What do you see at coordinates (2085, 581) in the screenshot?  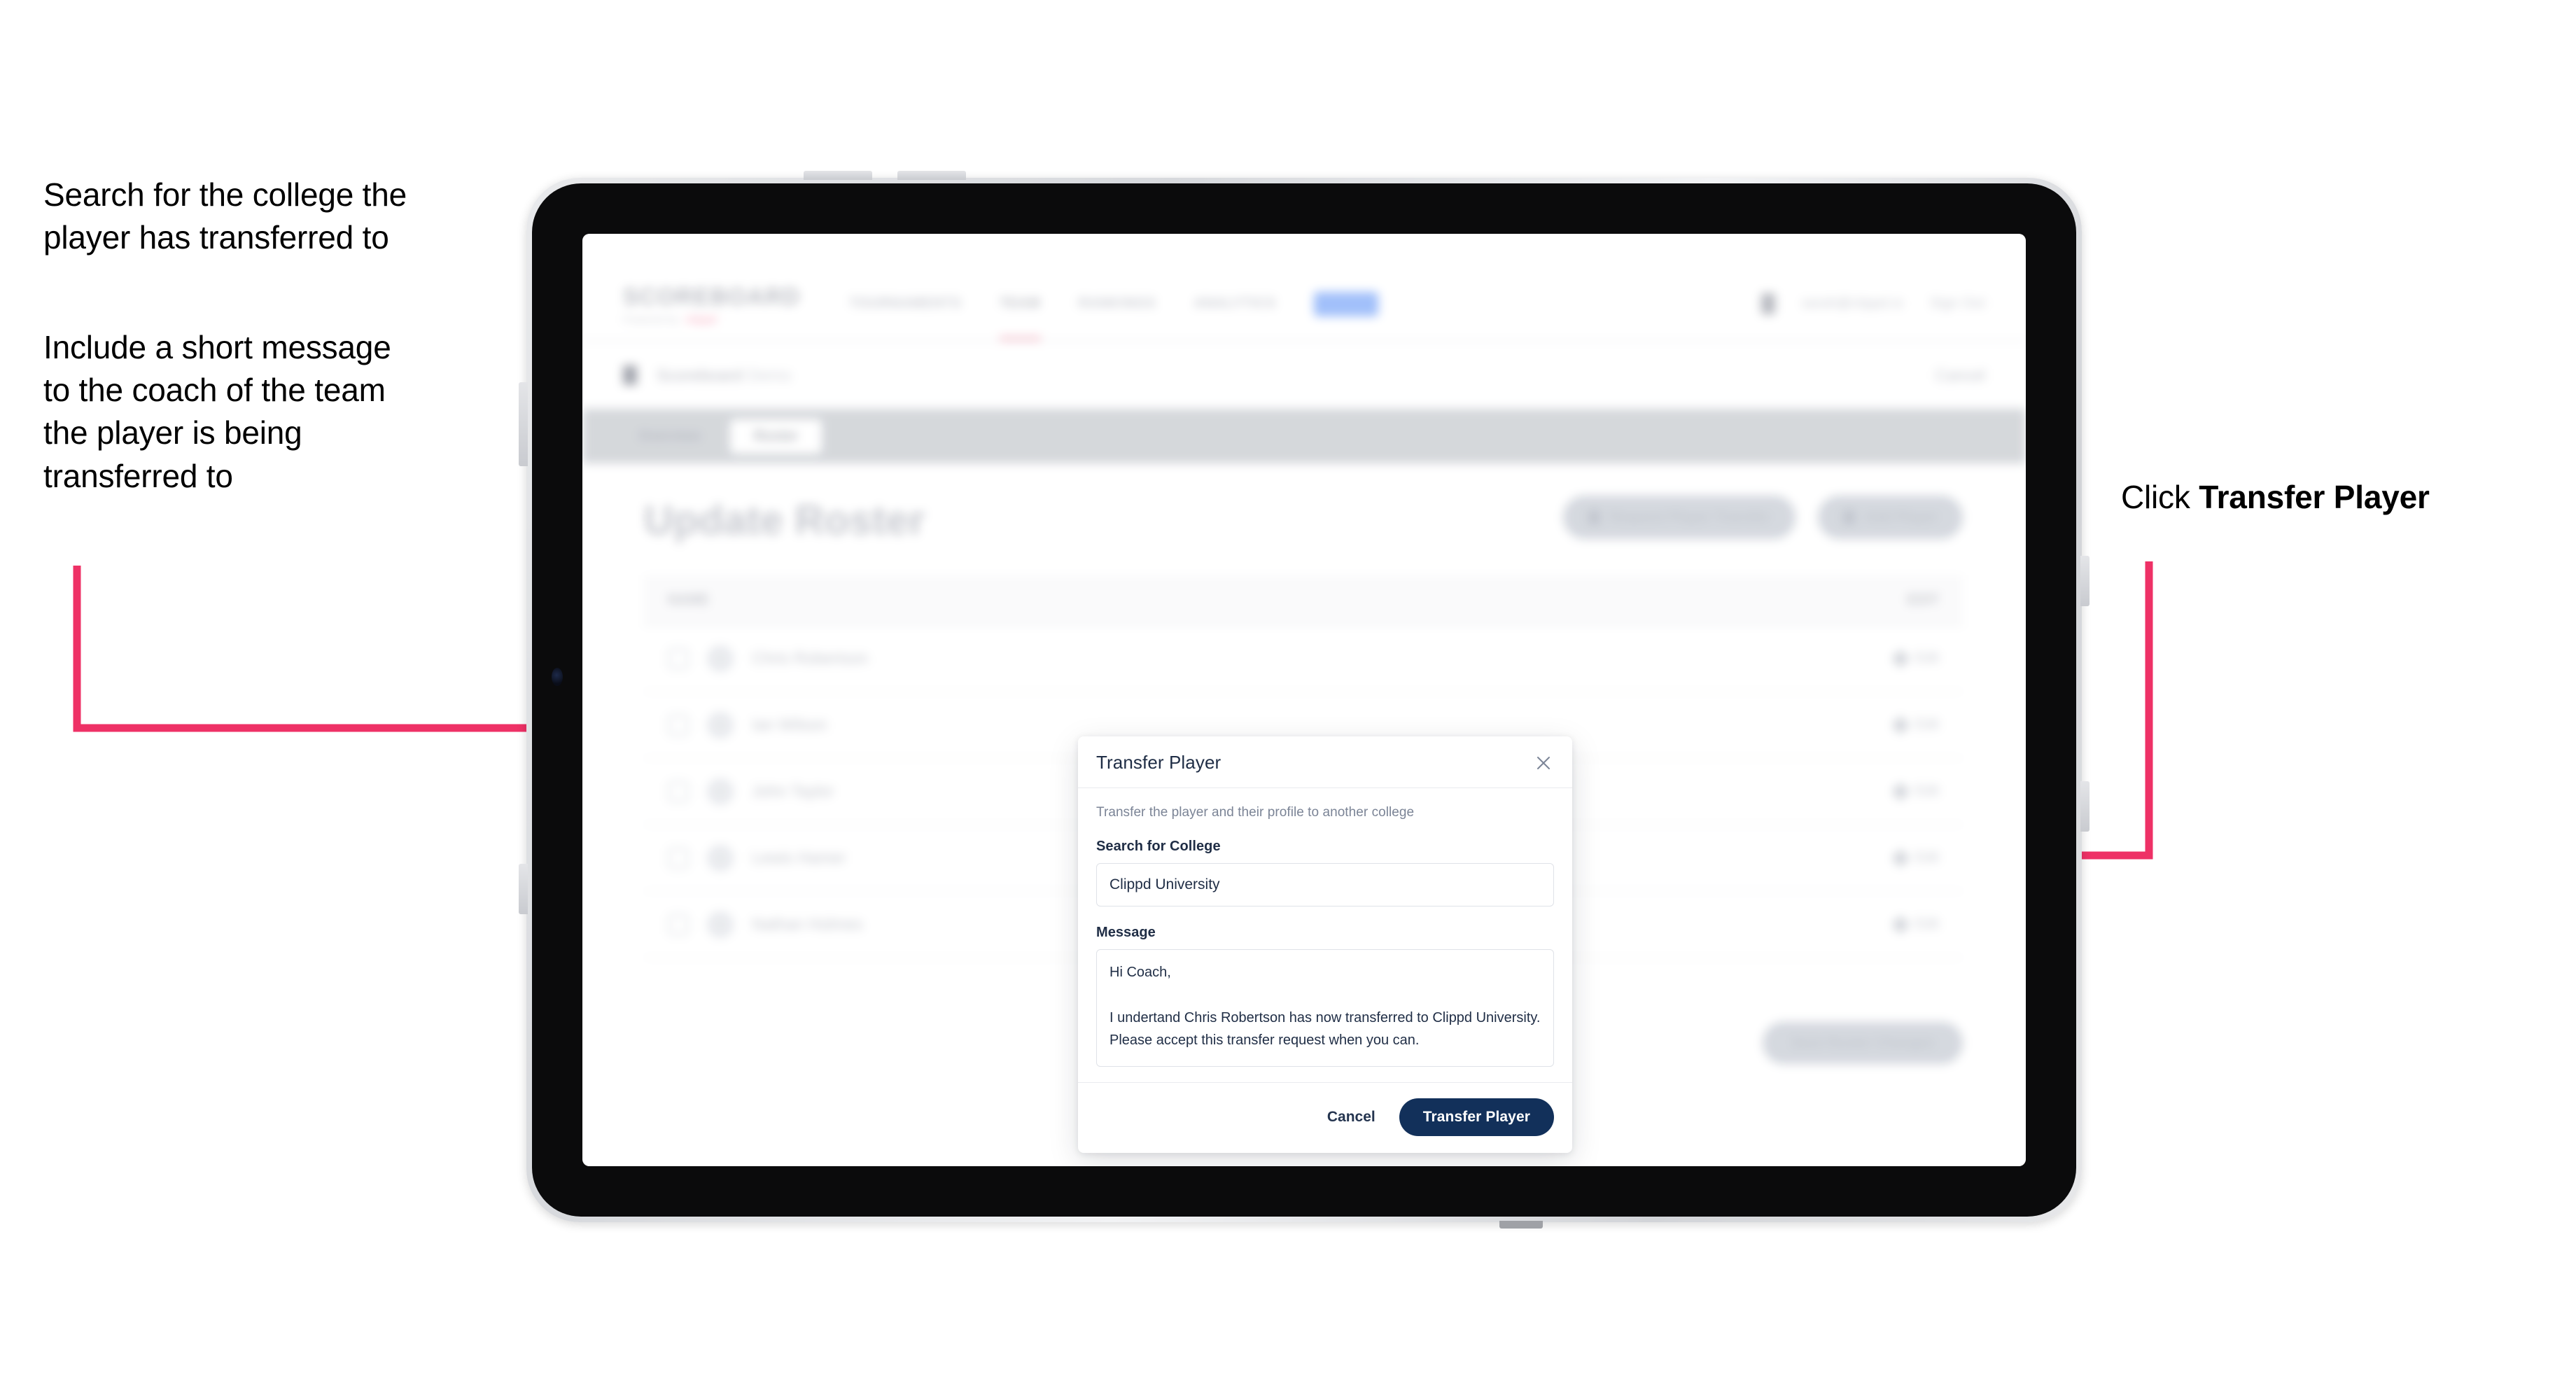 I see `side-connector-right-top` at bounding box center [2085, 581].